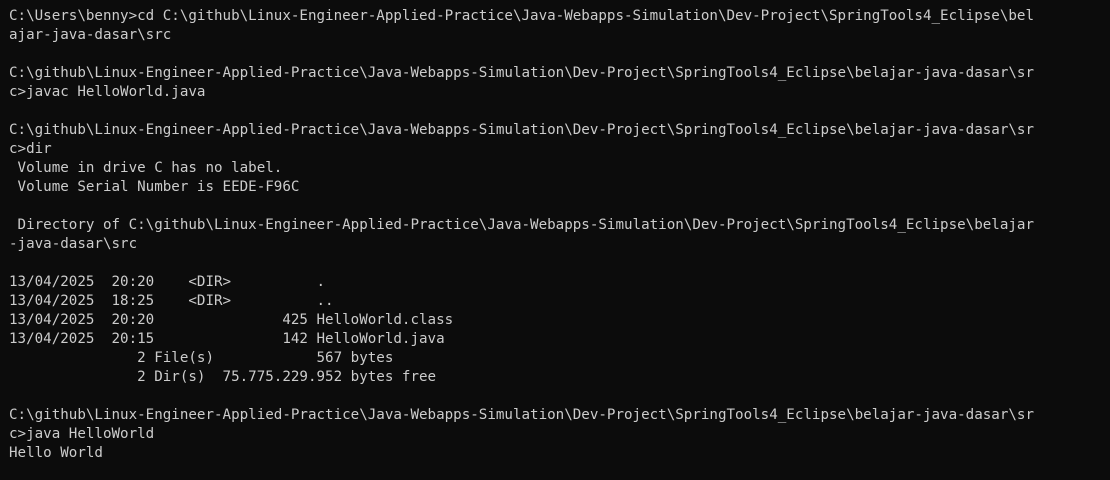  I want to click on terminal-line: -java-dasar\src, so click(73, 244).